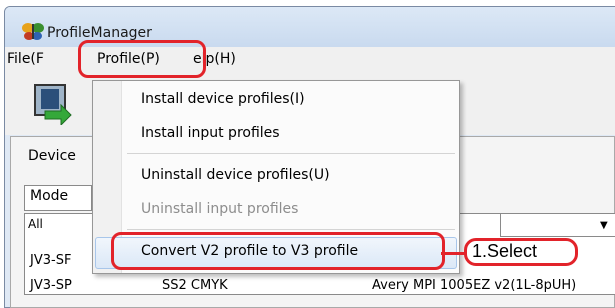 Image resolution: width=615 pixels, height=308 pixels. Describe the element at coordinates (52, 156) in the screenshot. I see `tab-device: Device` at that location.